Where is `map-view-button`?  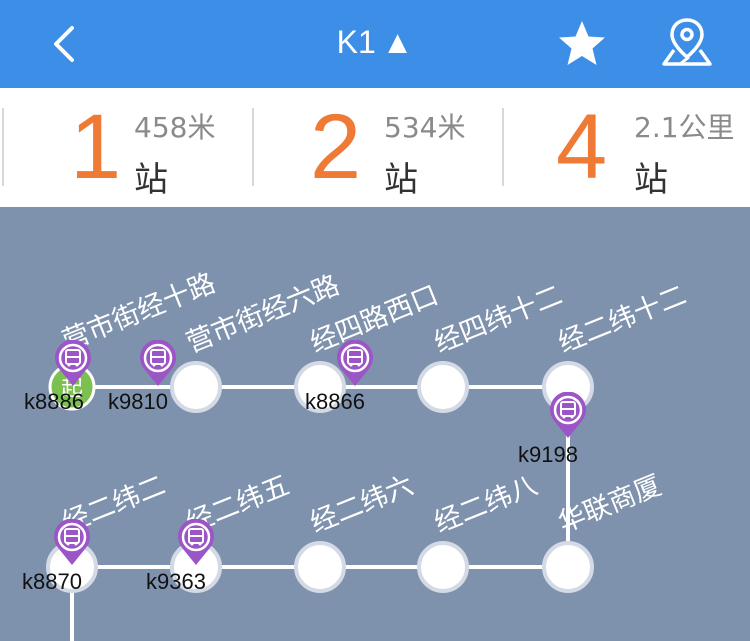
map-view-button is located at coordinates (687, 43).